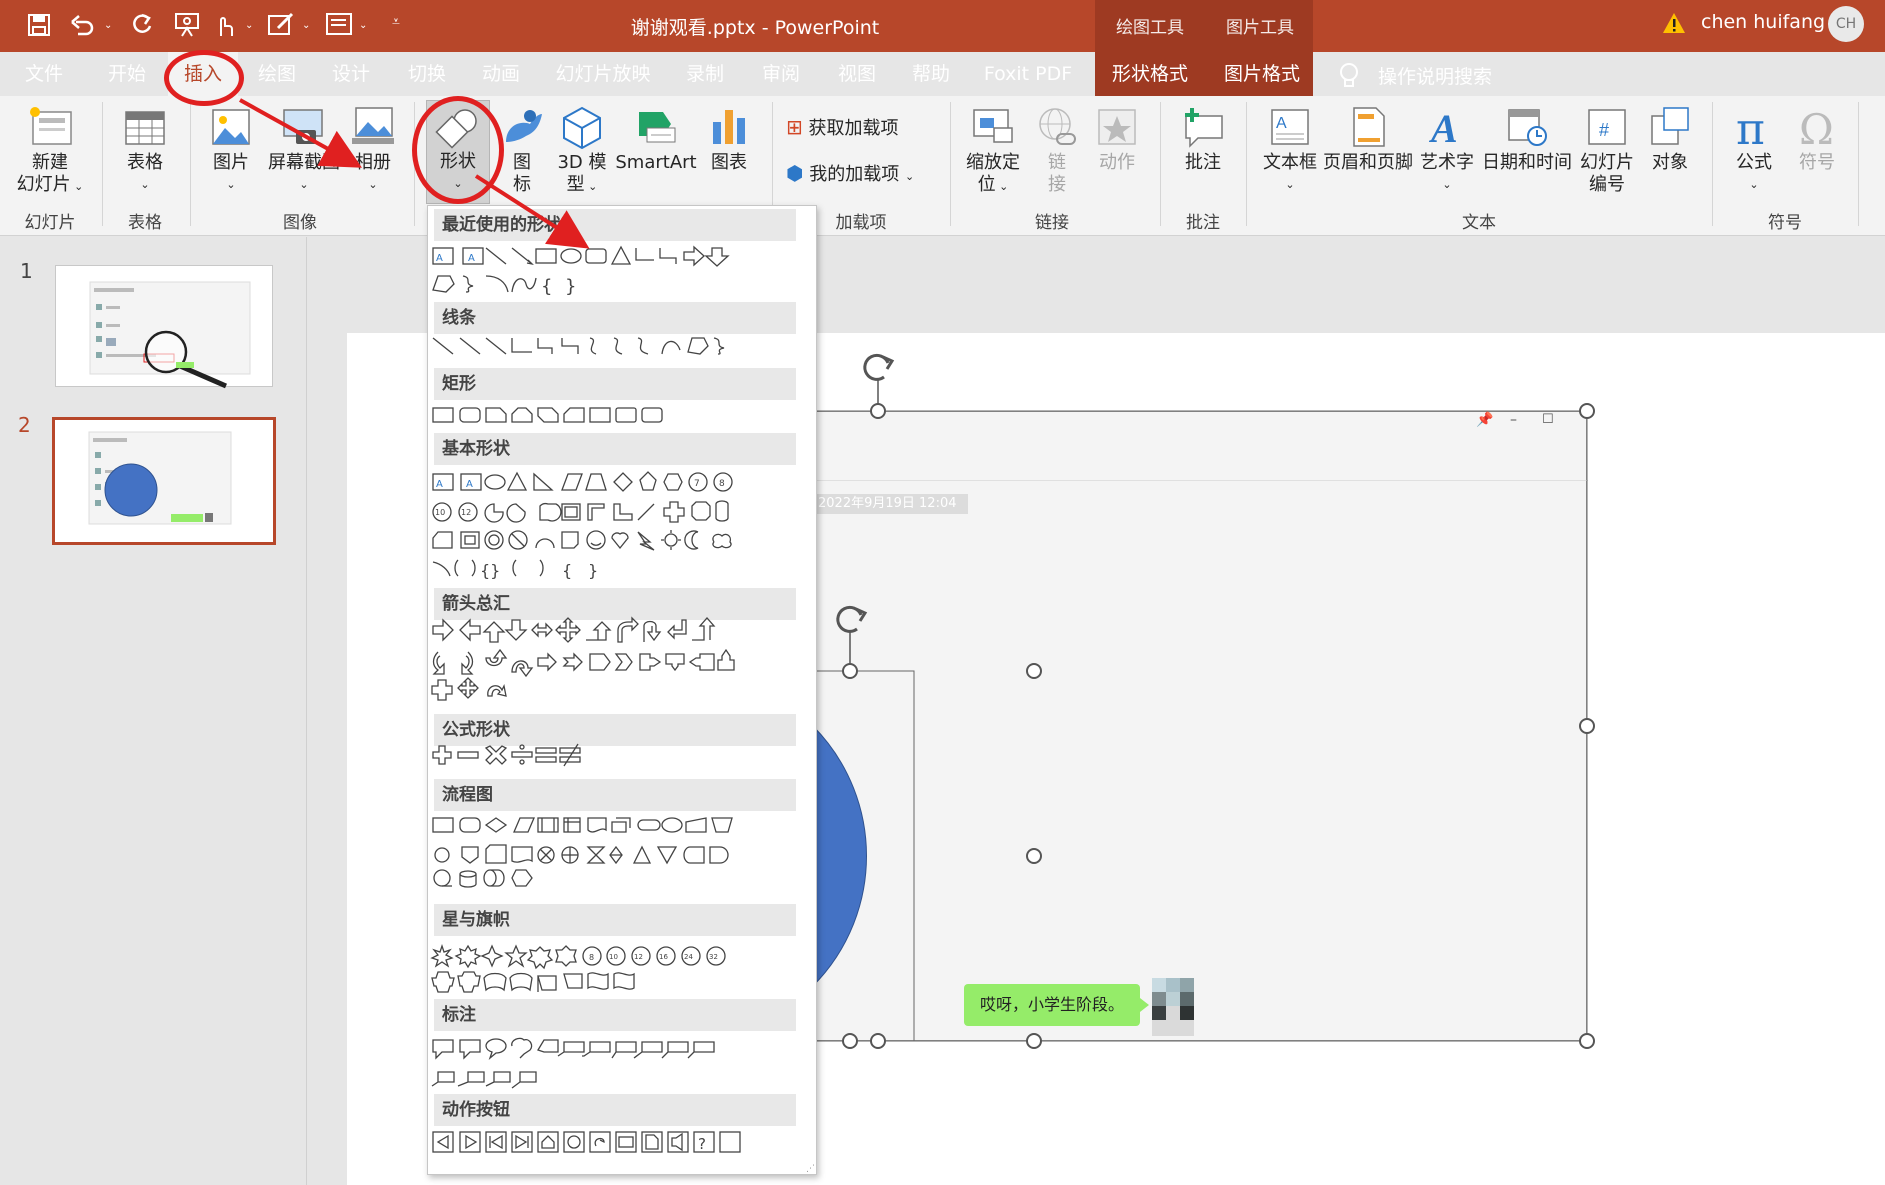  Describe the element at coordinates (688, 957) in the screenshot. I see `svg-text: 24` at that location.